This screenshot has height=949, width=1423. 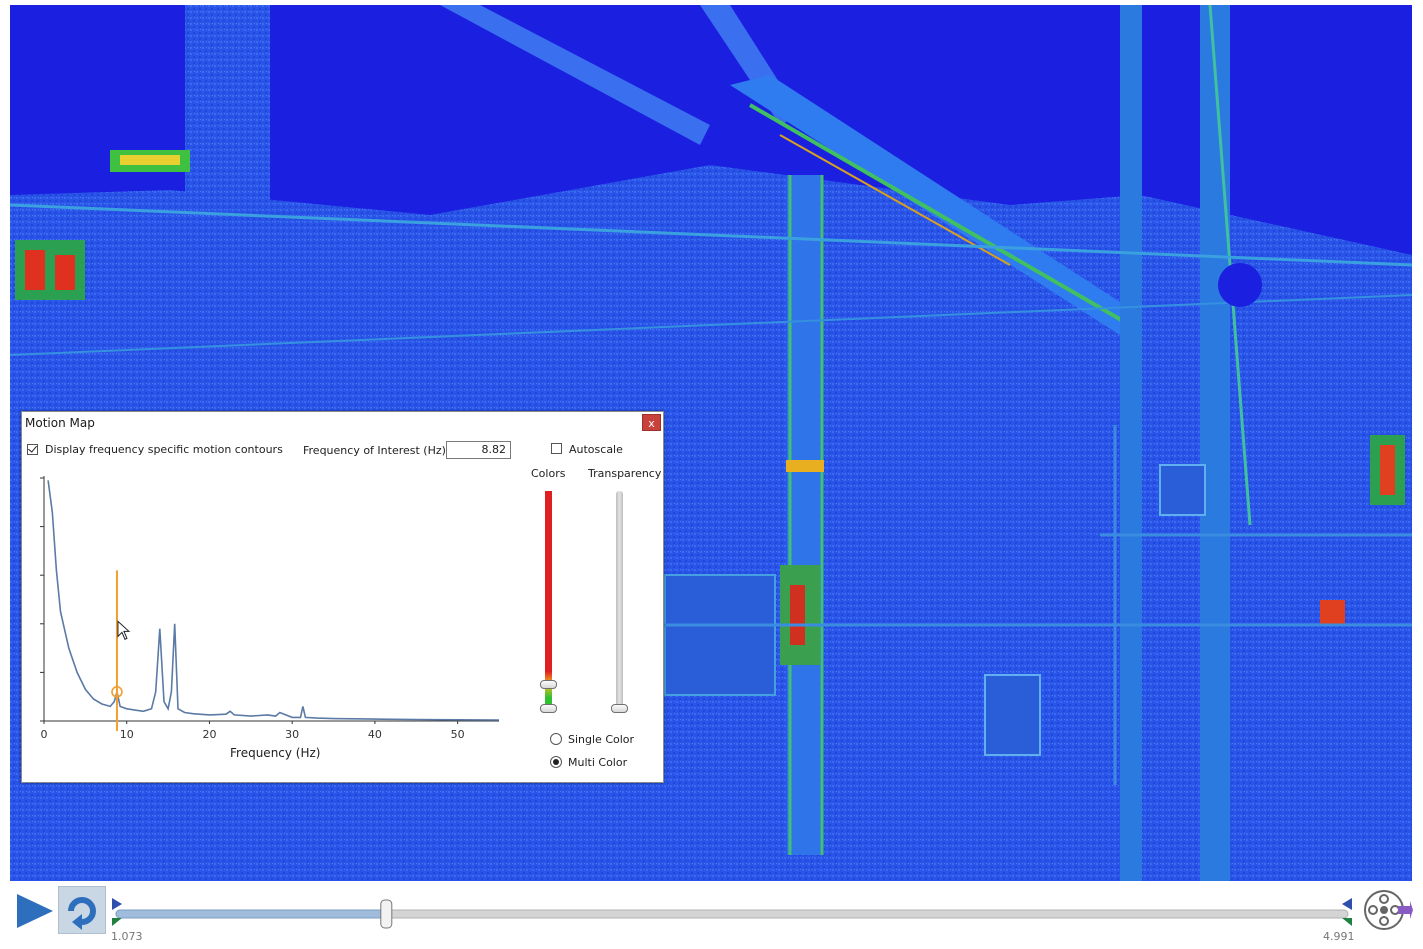 I want to click on loop-button, so click(x=82, y=910).